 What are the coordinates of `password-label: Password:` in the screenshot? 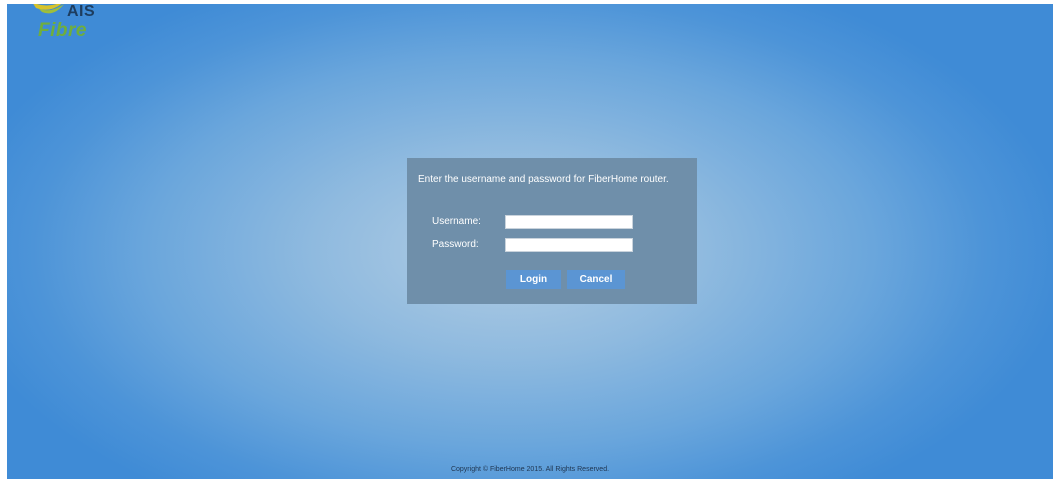 It's located at (455, 244).